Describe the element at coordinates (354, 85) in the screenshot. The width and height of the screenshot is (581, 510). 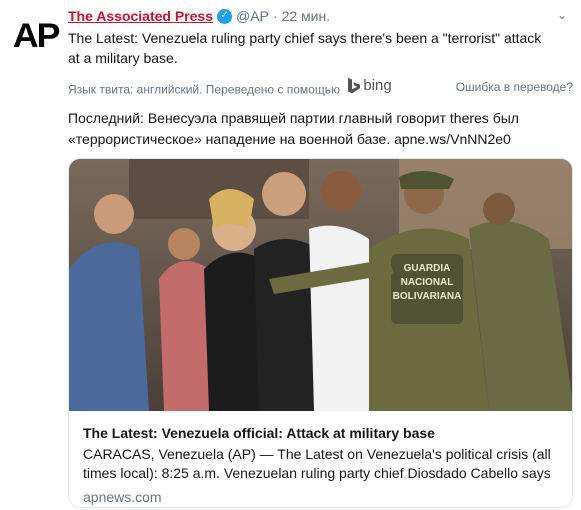
I see `bing-logo-icon` at that location.